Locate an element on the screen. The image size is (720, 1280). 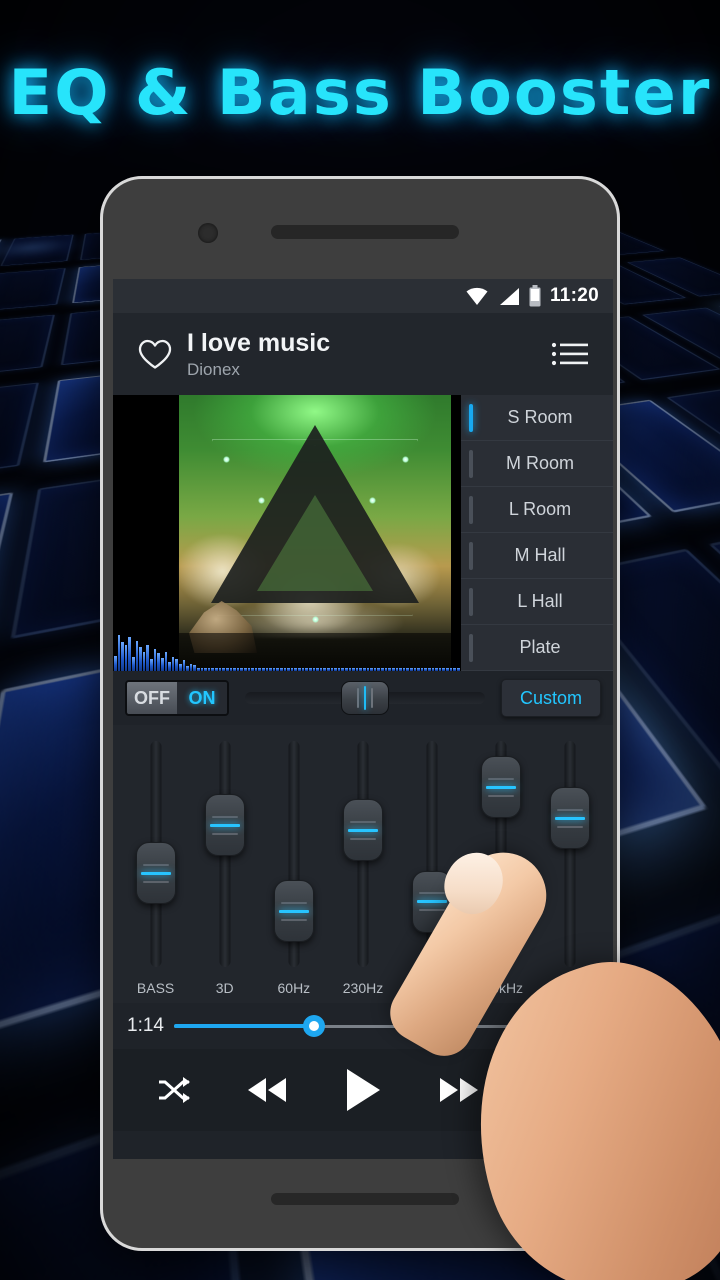
previous-button is located at coordinates (267, 1090).